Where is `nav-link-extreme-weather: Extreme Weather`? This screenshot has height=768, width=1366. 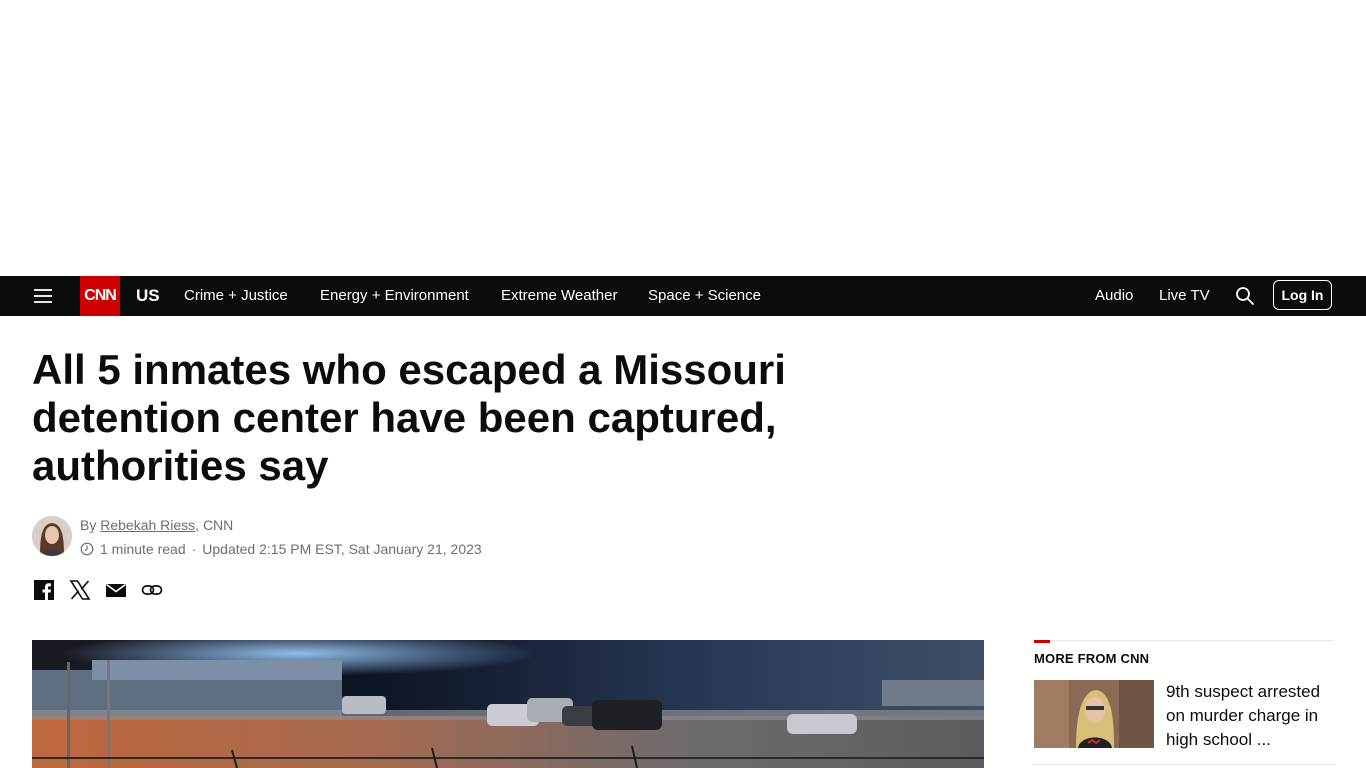
nav-link-extreme-weather: Extreme Weather is located at coordinates (559, 295).